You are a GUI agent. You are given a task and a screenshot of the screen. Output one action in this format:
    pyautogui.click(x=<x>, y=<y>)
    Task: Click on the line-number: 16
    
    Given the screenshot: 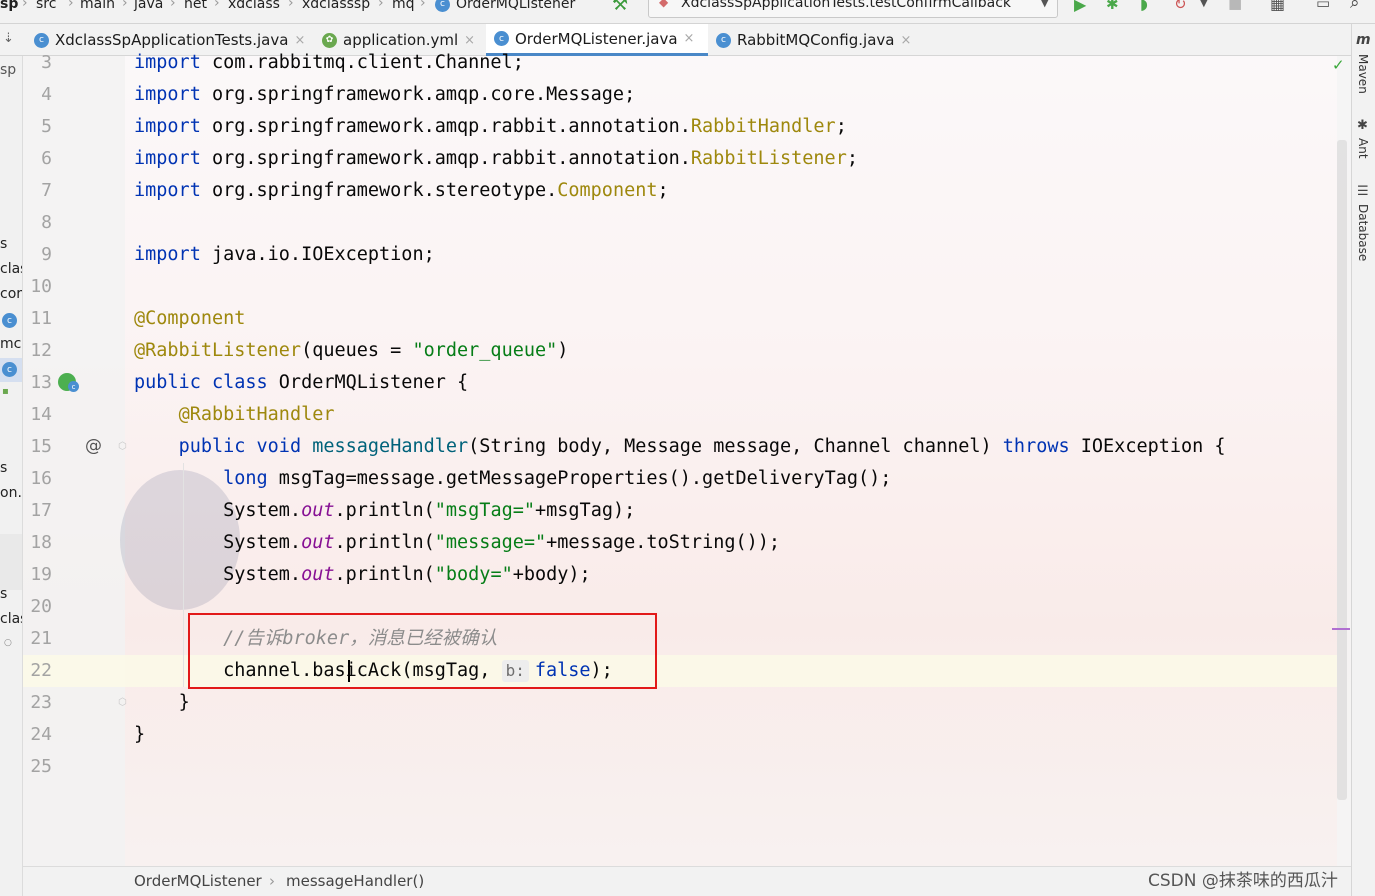 What is the action you would take?
    pyautogui.click(x=41, y=478)
    